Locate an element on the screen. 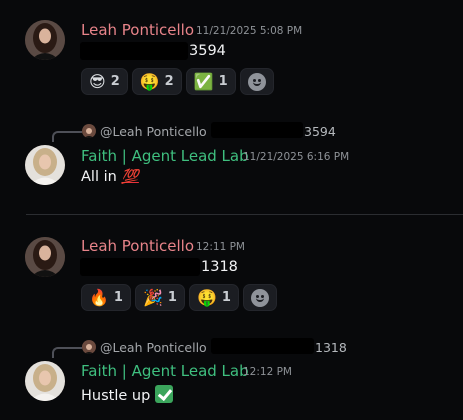 Image resolution: width=463 pixels, height=420 pixels. message-text: All in 💯 is located at coordinates (110, 177).